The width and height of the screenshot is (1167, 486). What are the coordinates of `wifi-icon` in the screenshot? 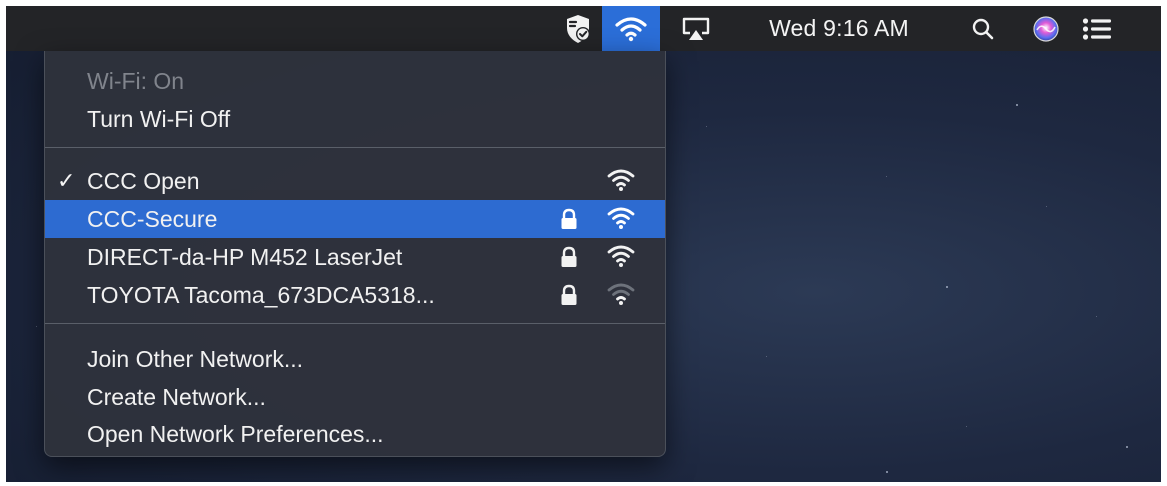 It's located at (631, 29).